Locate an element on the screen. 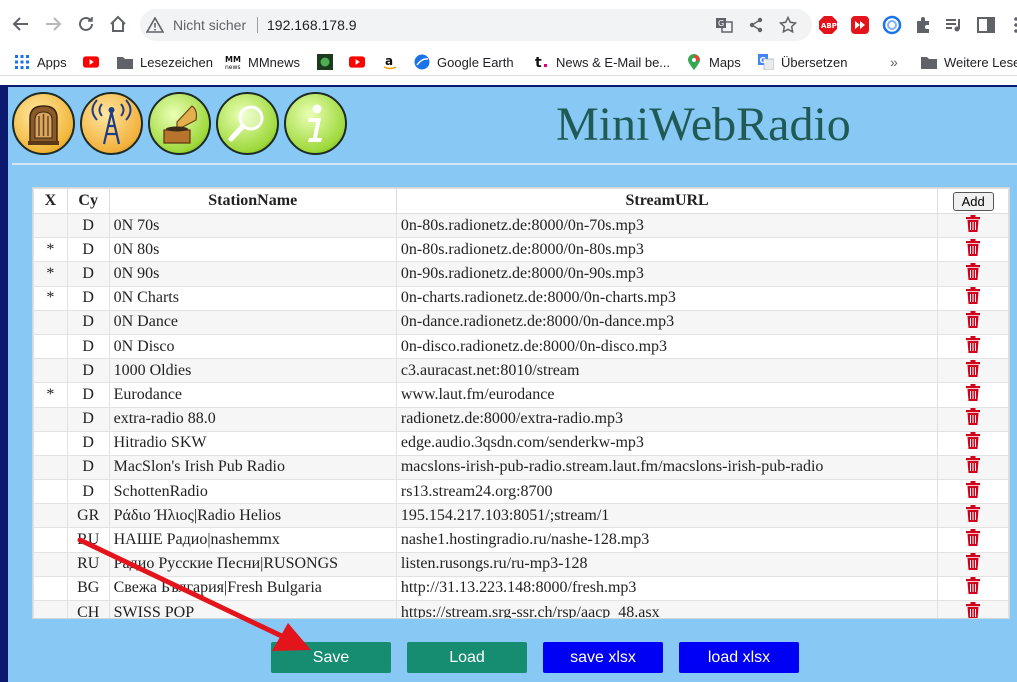 This screenshot has width=1017, height=682. home-button is located at coordinates (118, 24).